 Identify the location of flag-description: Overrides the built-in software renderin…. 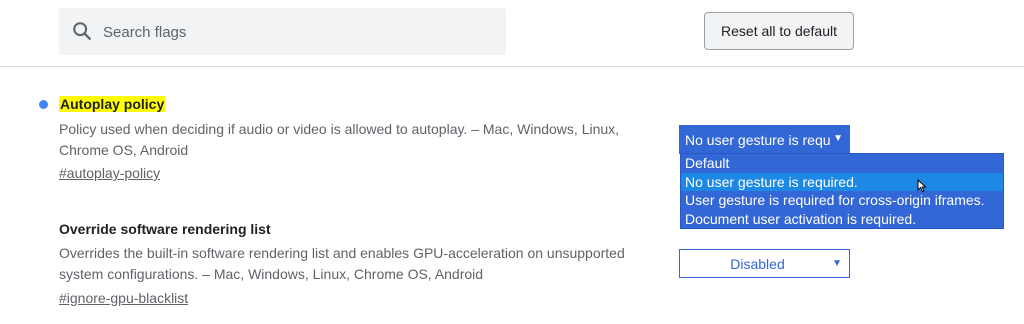
(342, 263).